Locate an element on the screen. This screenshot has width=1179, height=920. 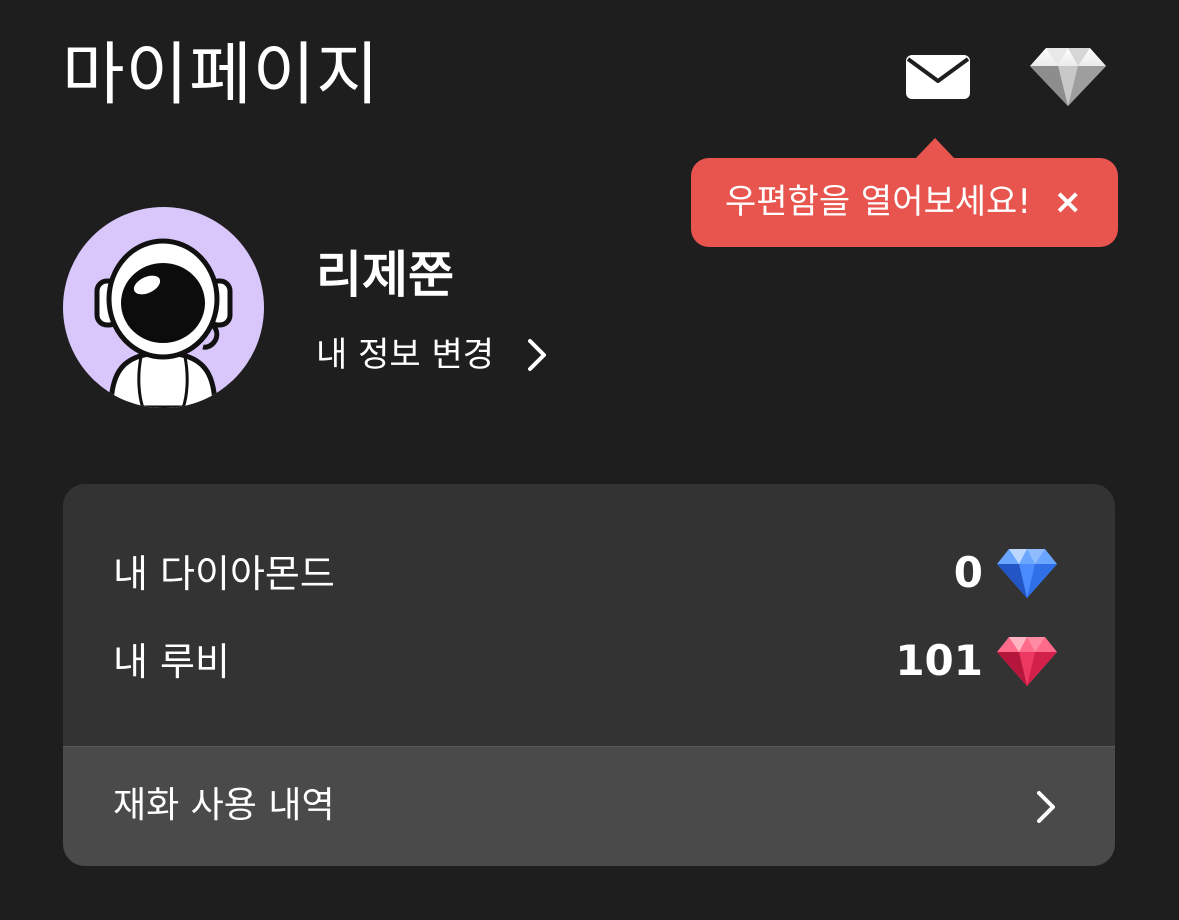
profile-name: 리제쭌 is located at coordinates (385, 275).